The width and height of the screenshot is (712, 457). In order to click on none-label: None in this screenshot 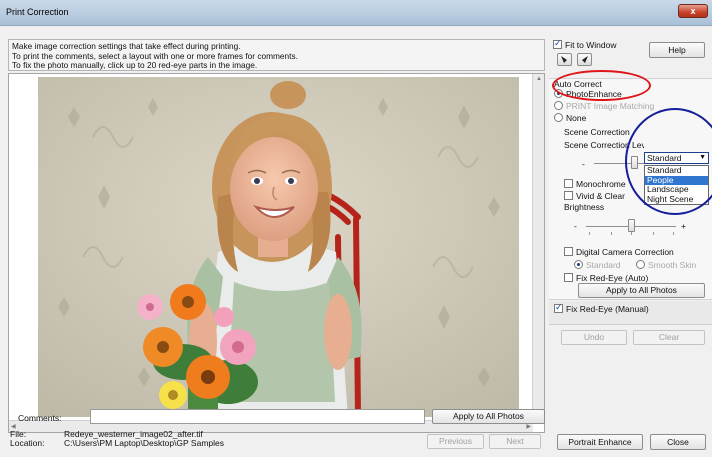, I will do `click(576, 118)`.